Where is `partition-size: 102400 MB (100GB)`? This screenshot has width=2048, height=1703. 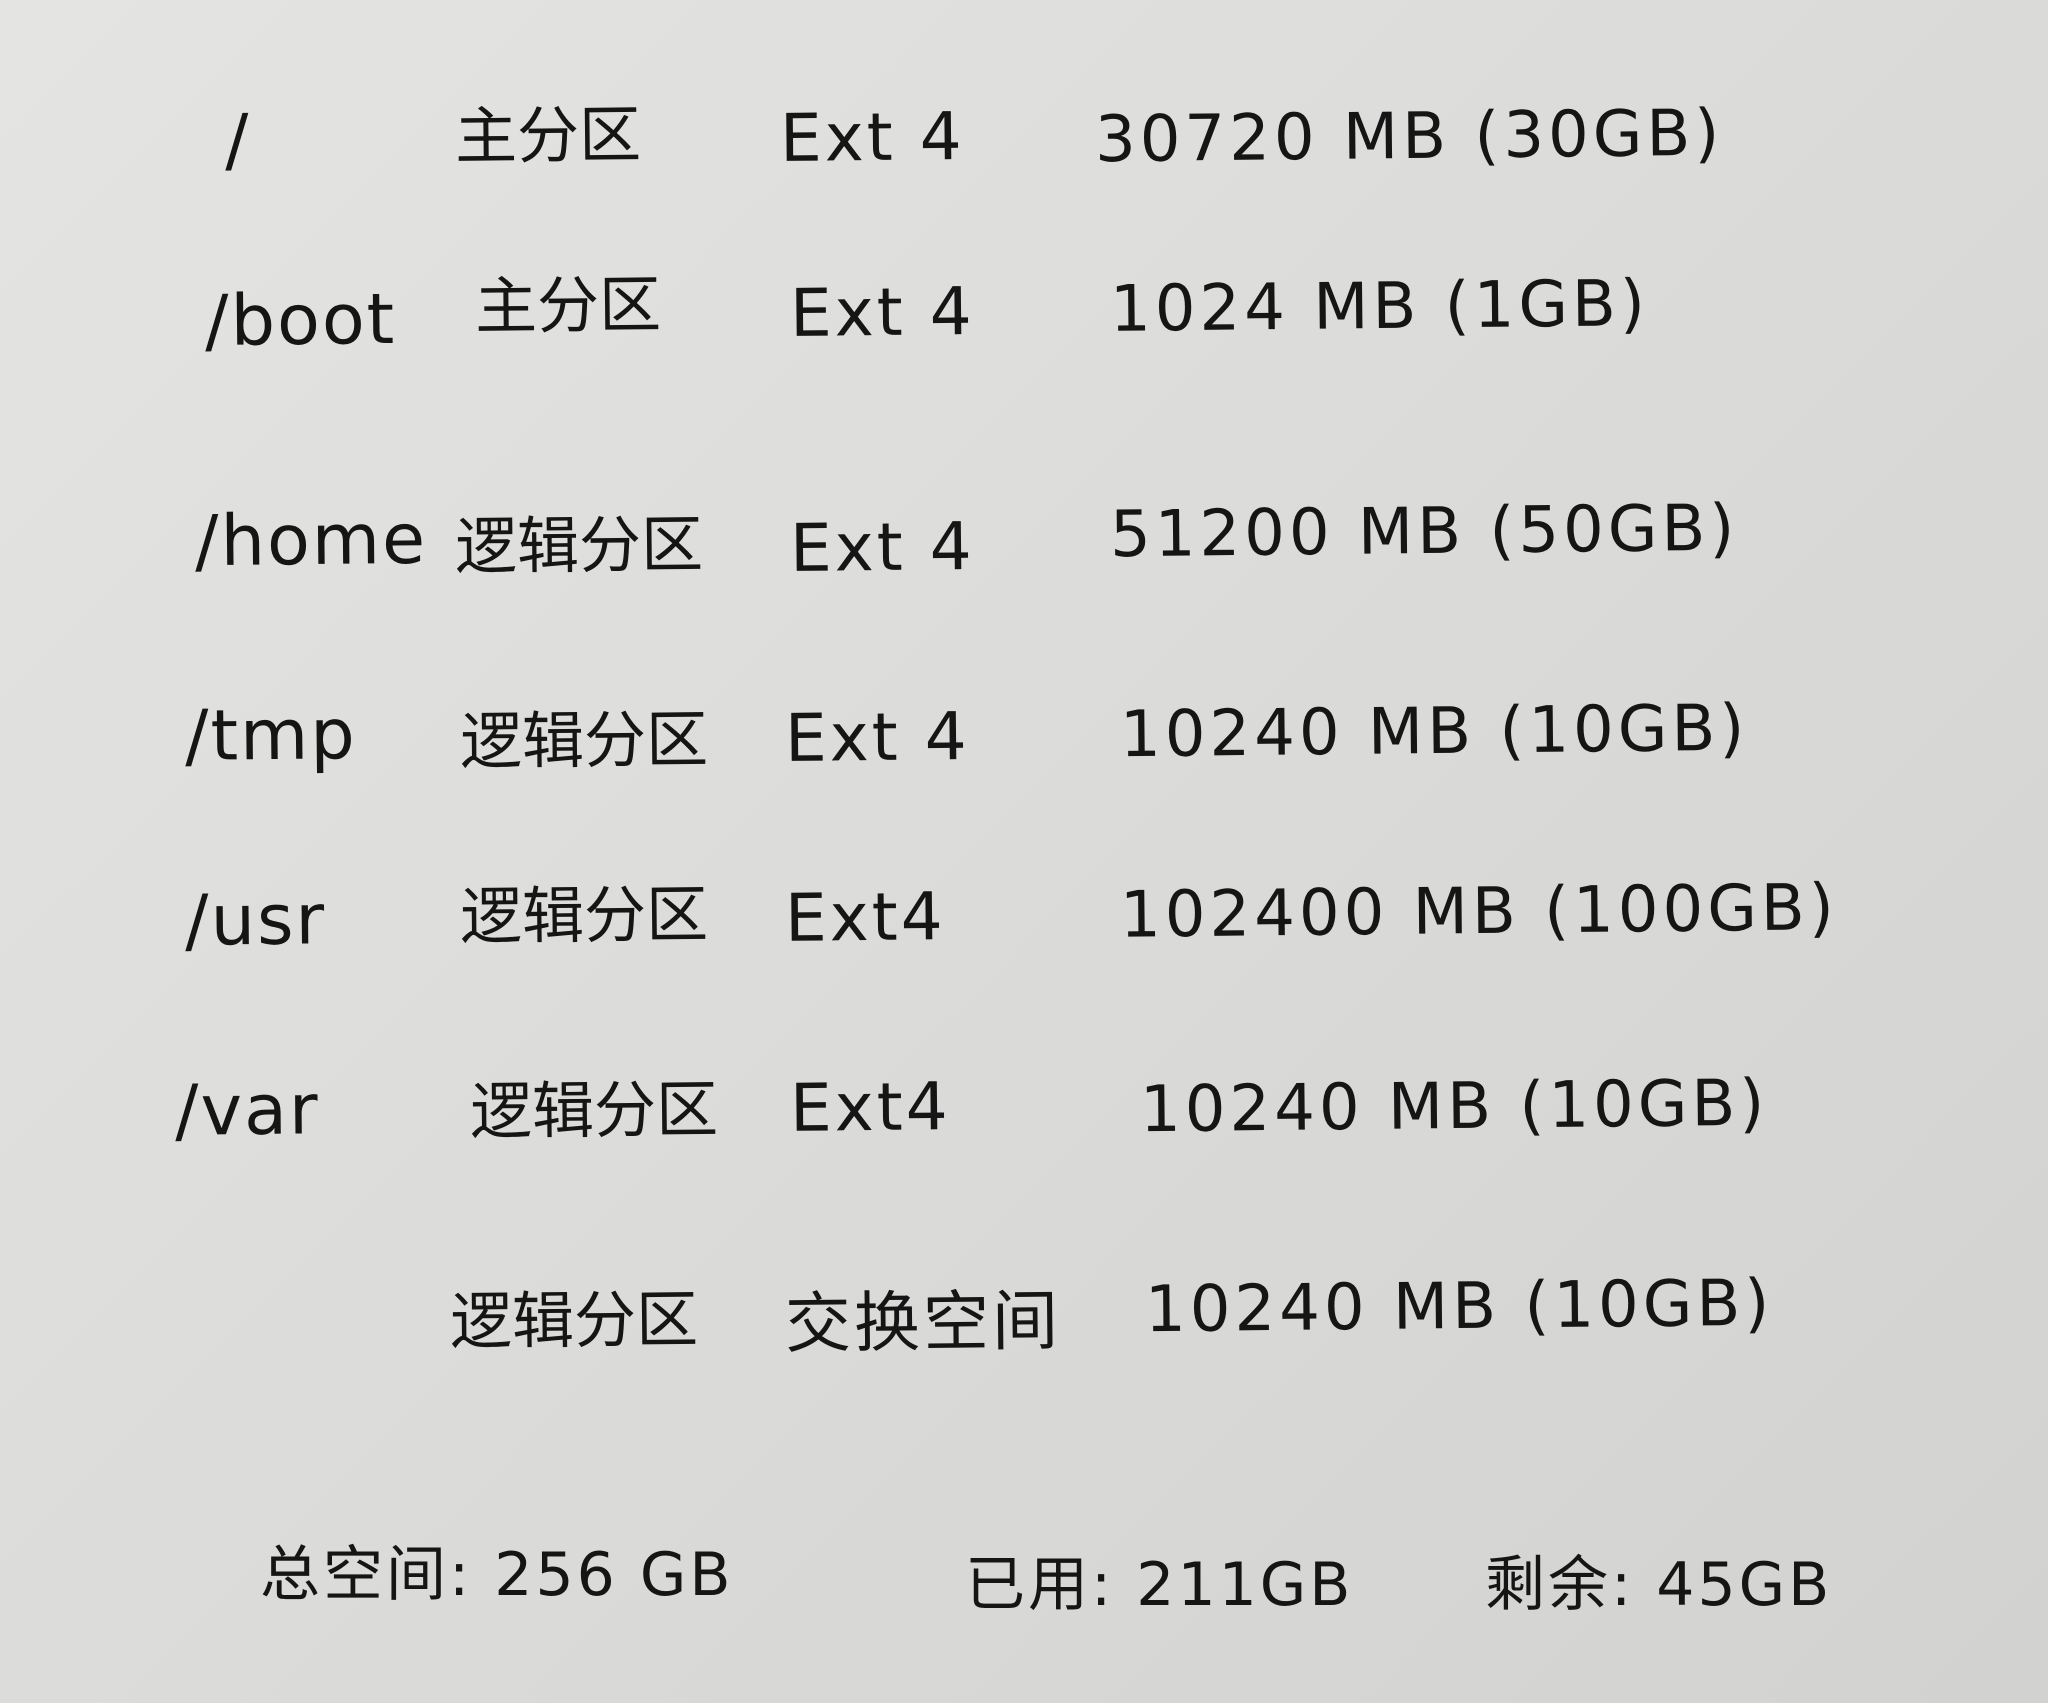 partition-size: 102400 MB (100GB) is located at coordinates (1479, 912).